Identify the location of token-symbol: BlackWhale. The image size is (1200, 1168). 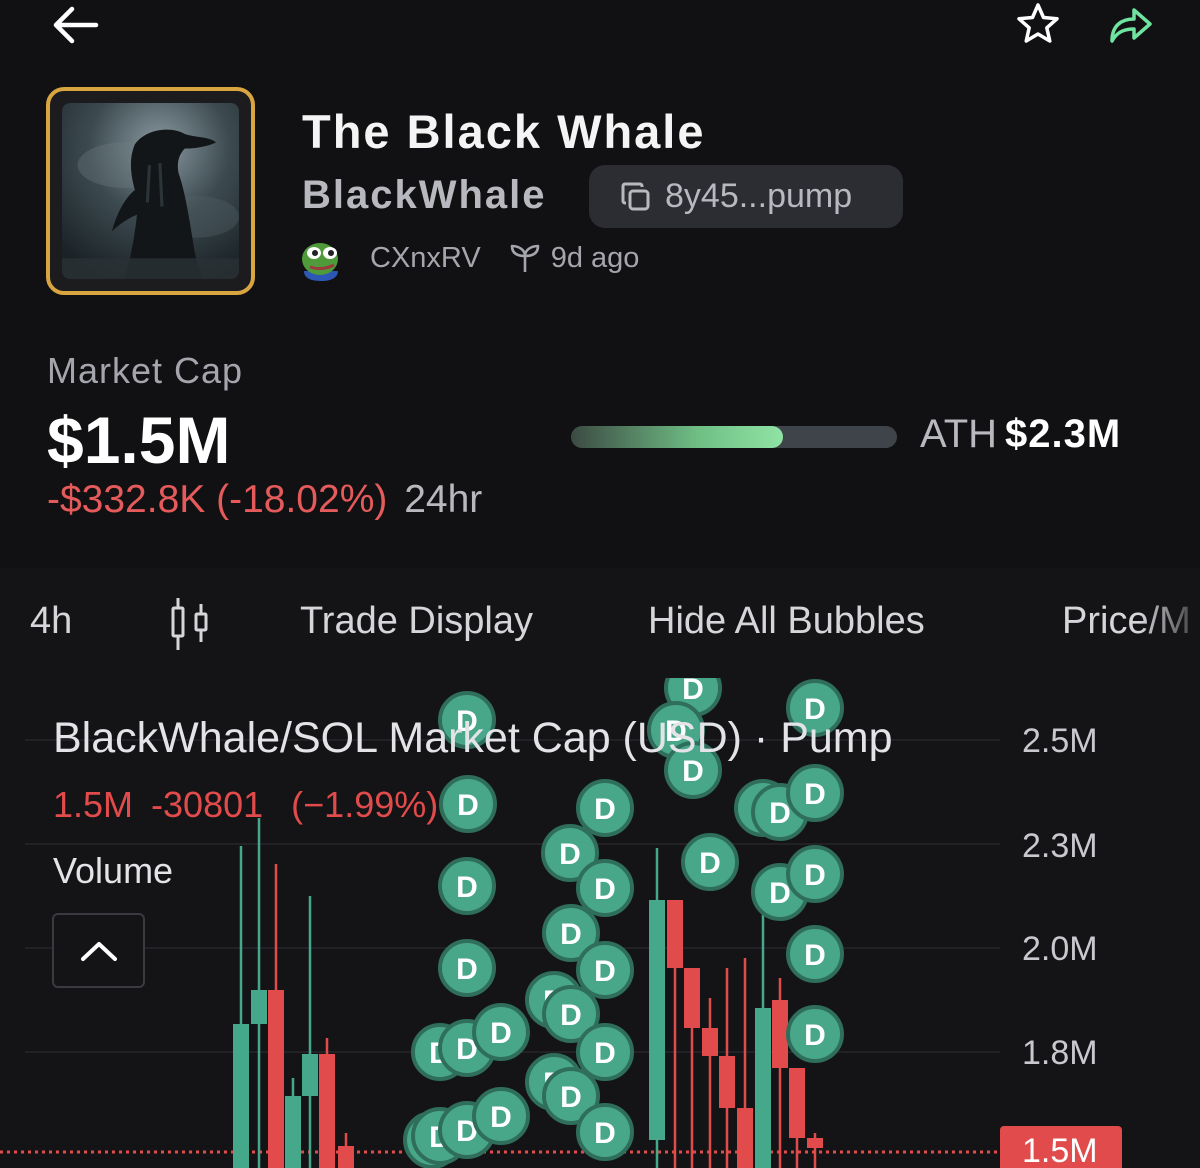
(424, 195).